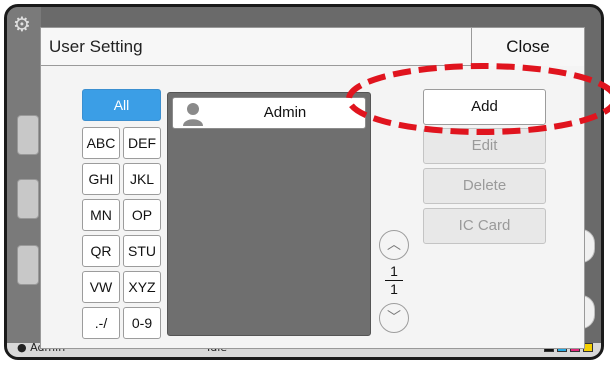 The height and width of the screenshot is (365, 610). I want to click on edit-button: Edit, so click(484, 146).